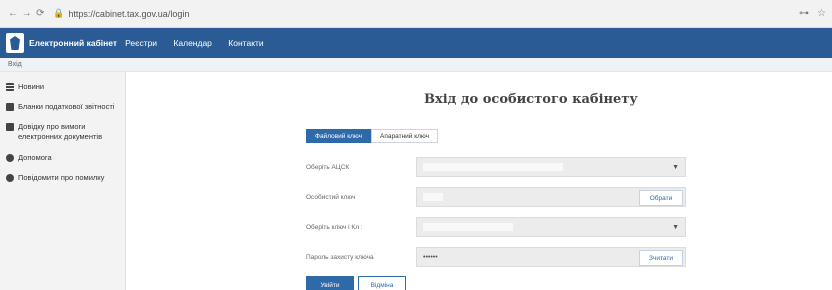 The image size is (832, 290). What do you see at coordinates (661, 258) in the screenshot?
I see `read-key-button: Зчитати` at bounding box center [661, 258].